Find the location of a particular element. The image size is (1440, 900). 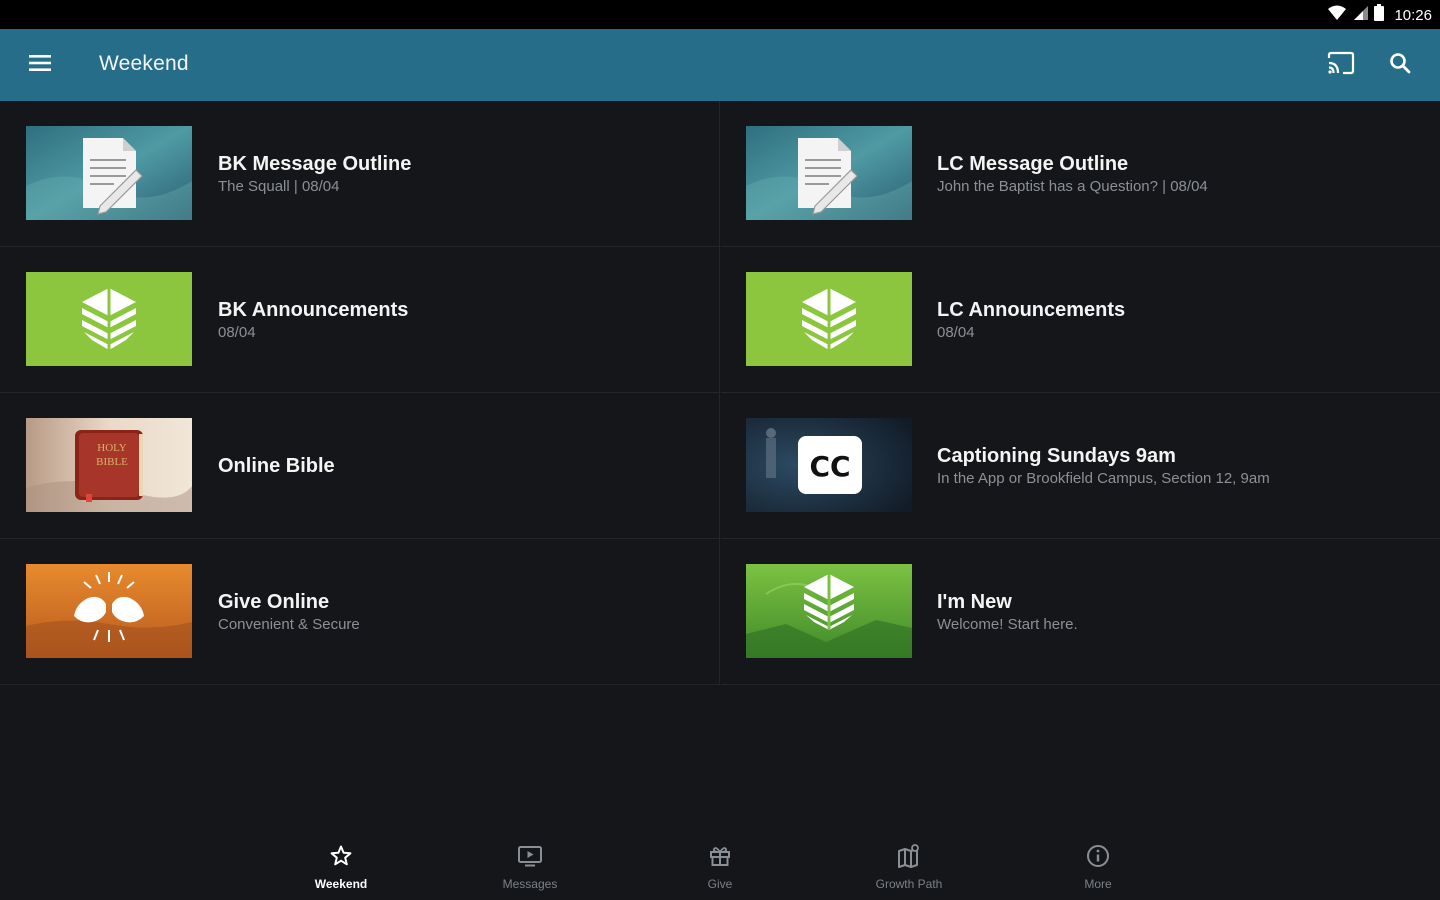

bible-icon: HOLY BIBLE is located at coordinates (109, 466).